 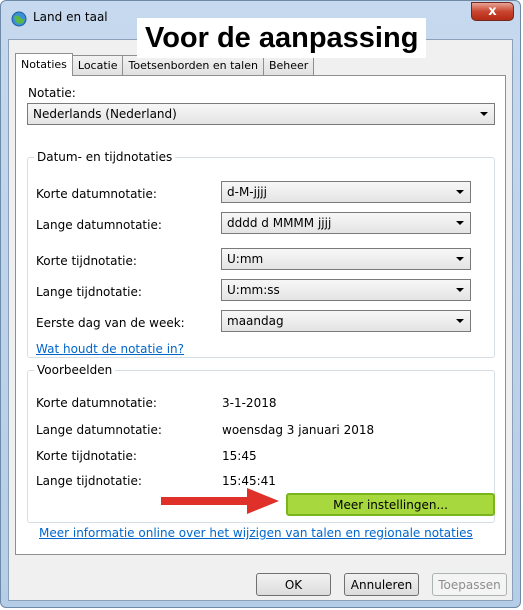 I want to click on first-day-dropdown: maandag, so click(x=346, y=321).